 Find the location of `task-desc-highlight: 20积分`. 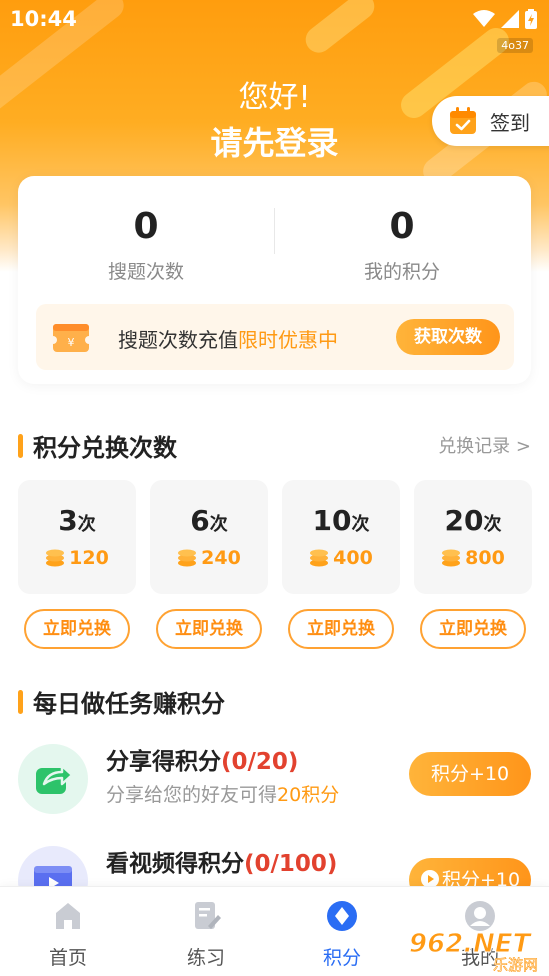

task-desc-highlight: 20积分 is located at coordinates (308, 795).